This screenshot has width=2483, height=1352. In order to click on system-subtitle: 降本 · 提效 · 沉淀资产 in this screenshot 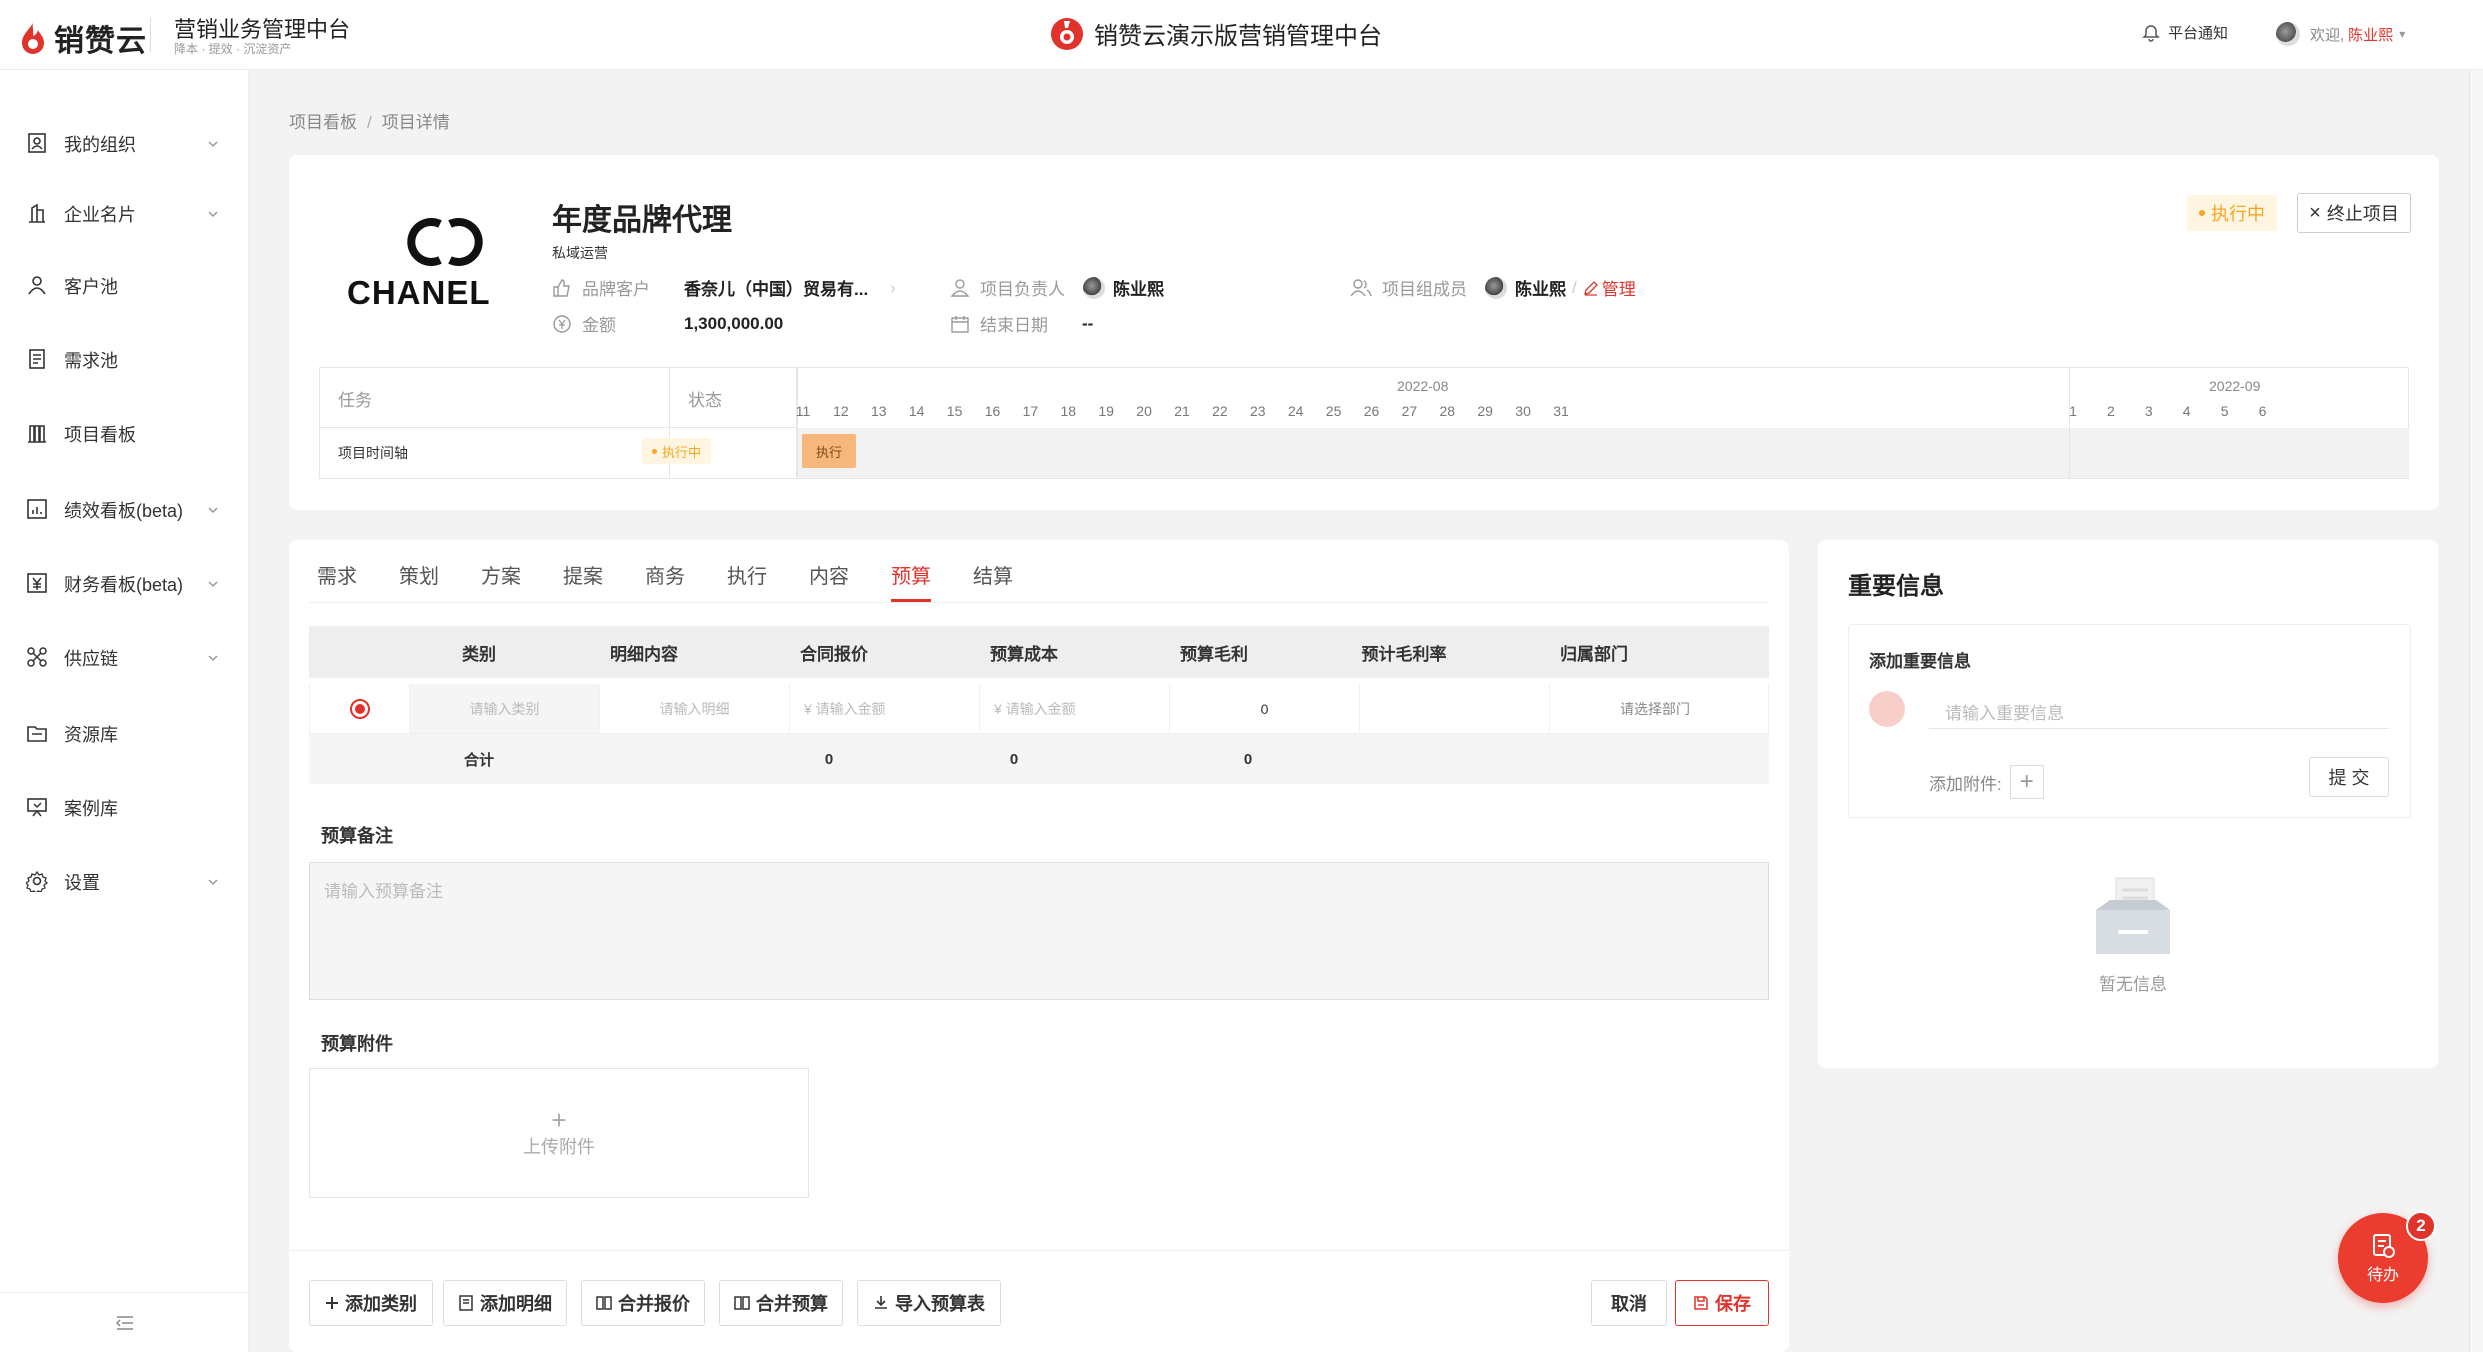, I will do `click(233, 49)`.